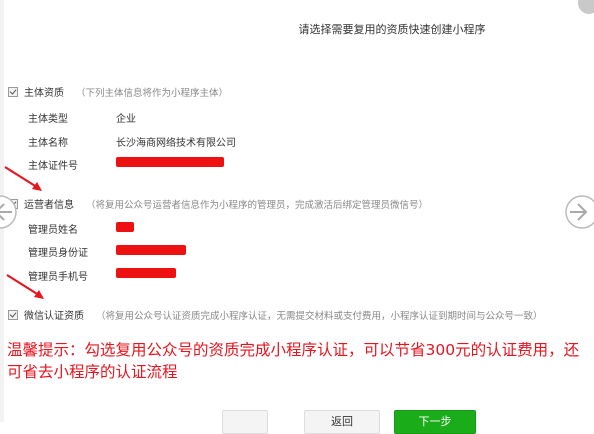  What do you see at coordinates (13, 91) in the screenshot?
I see `subject-checkbox` at bounding box center [13, 91].